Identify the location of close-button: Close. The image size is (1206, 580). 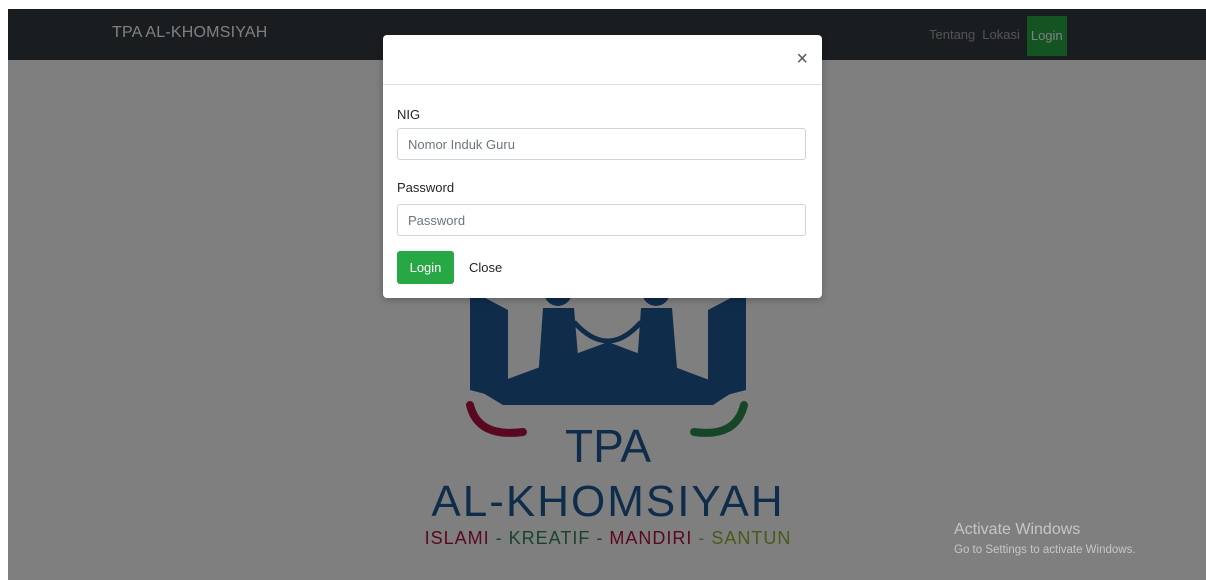
(485, 267).